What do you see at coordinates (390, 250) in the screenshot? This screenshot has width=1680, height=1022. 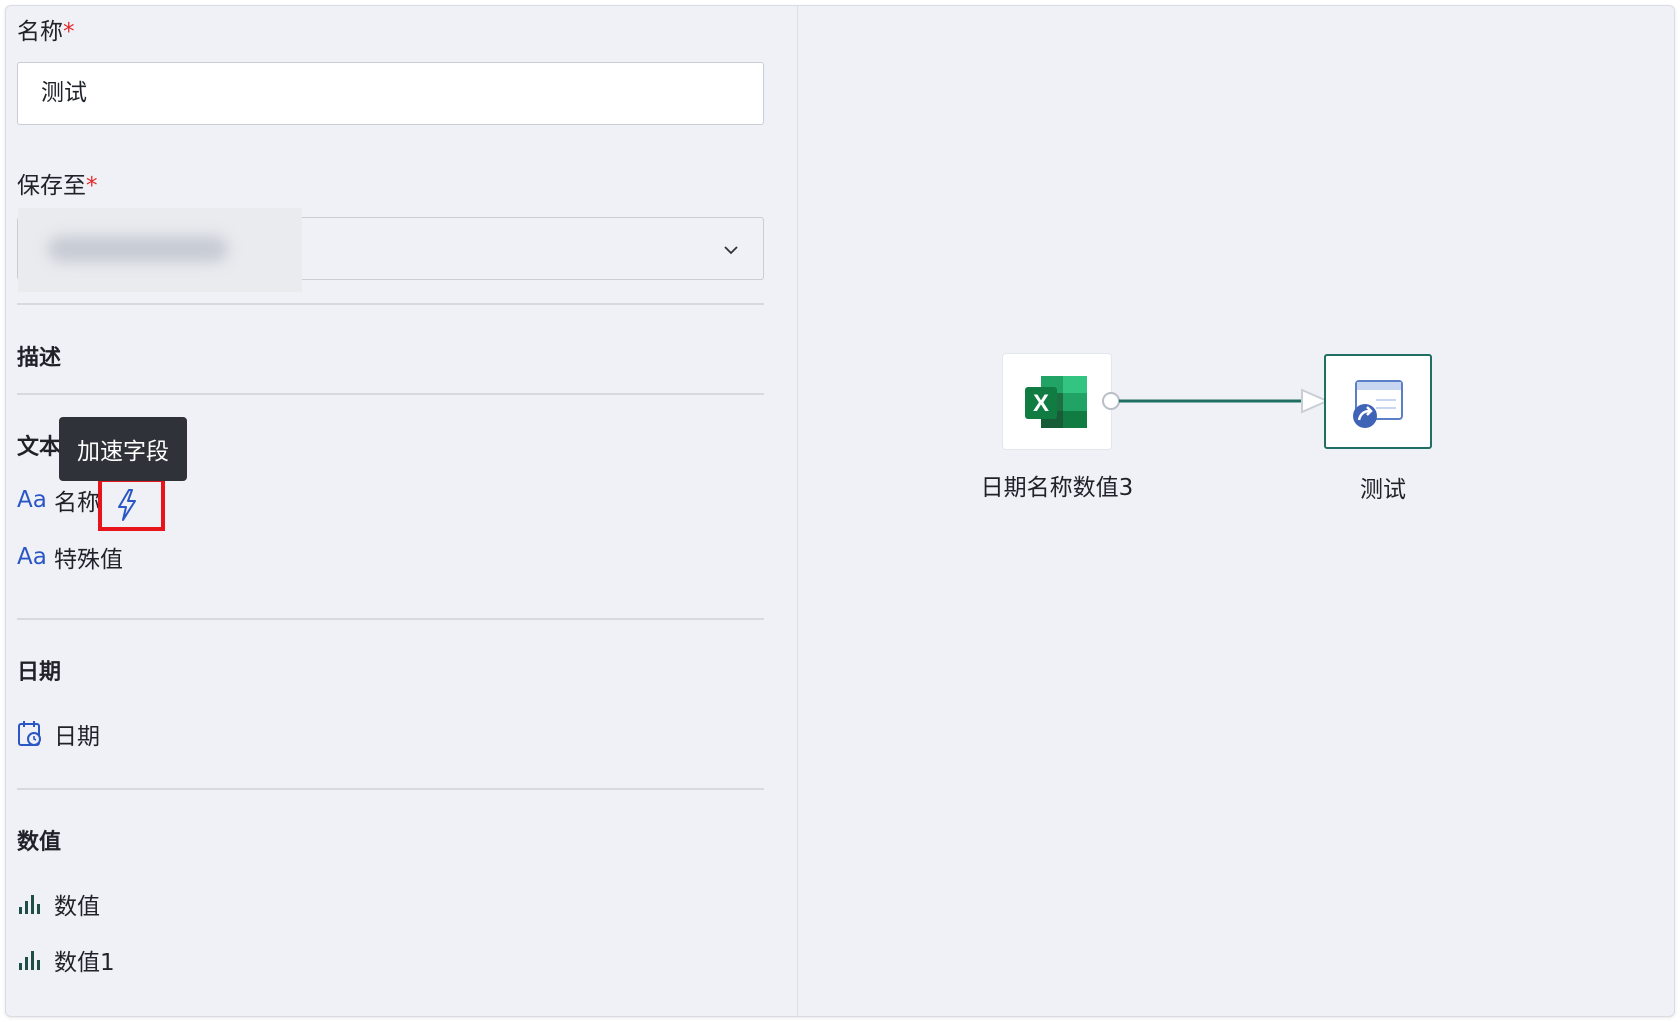 I see `save-to-select` at bounding box center [390, 250].